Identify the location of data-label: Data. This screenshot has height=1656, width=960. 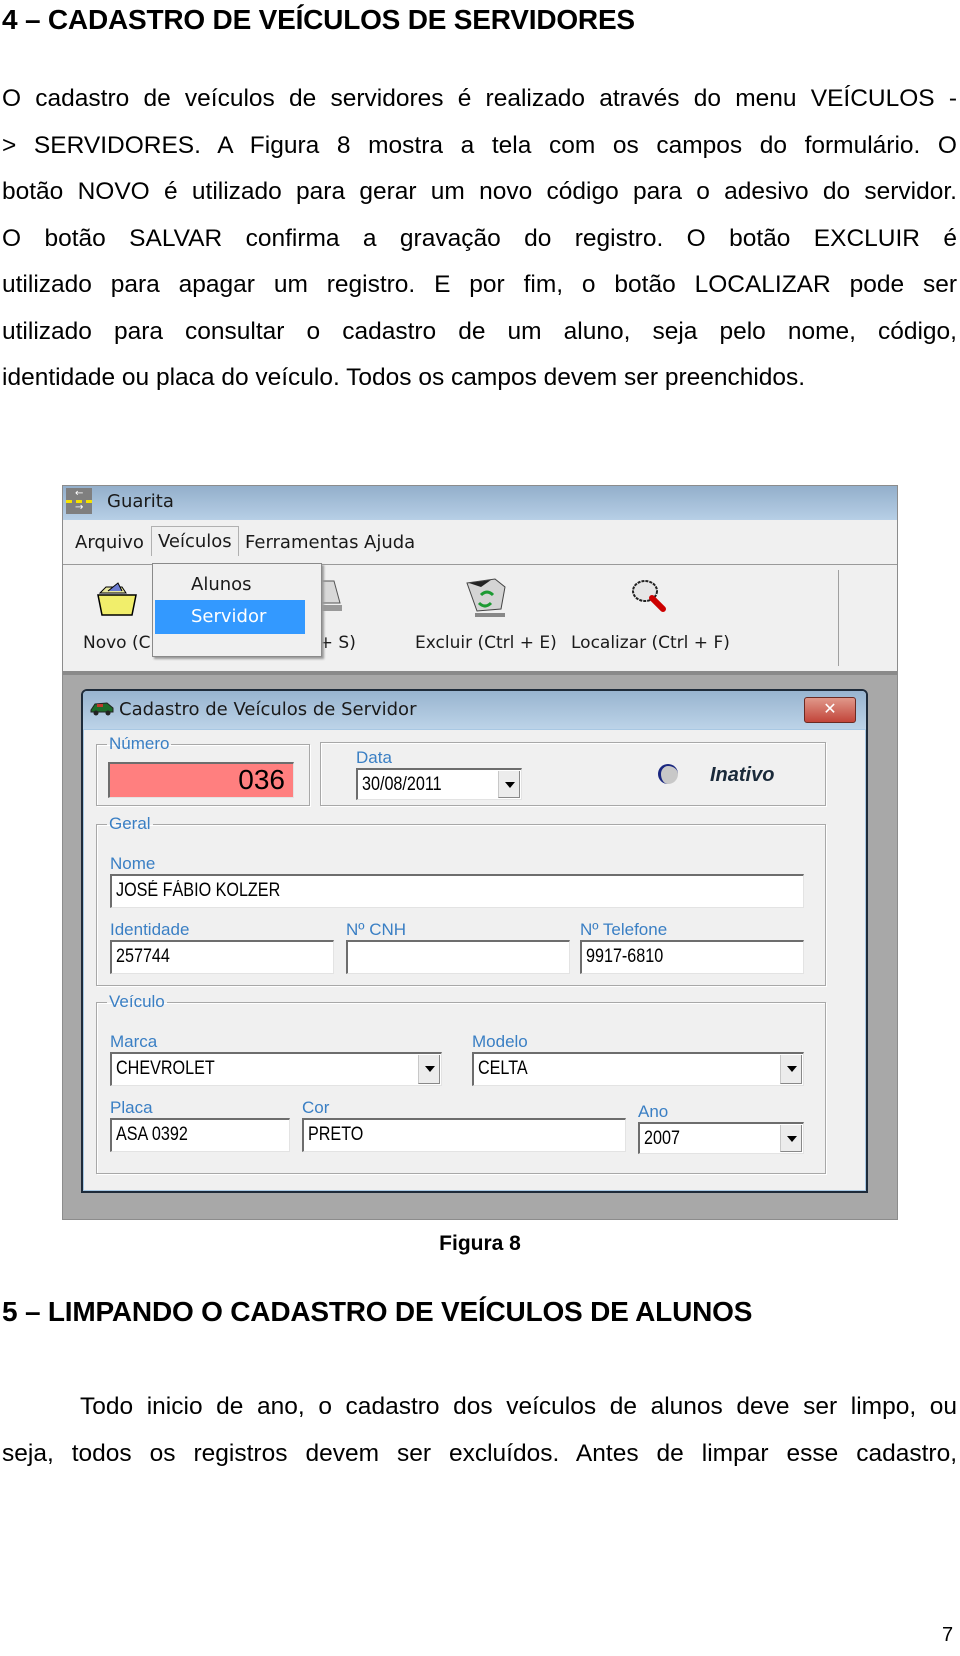
(374, 757).